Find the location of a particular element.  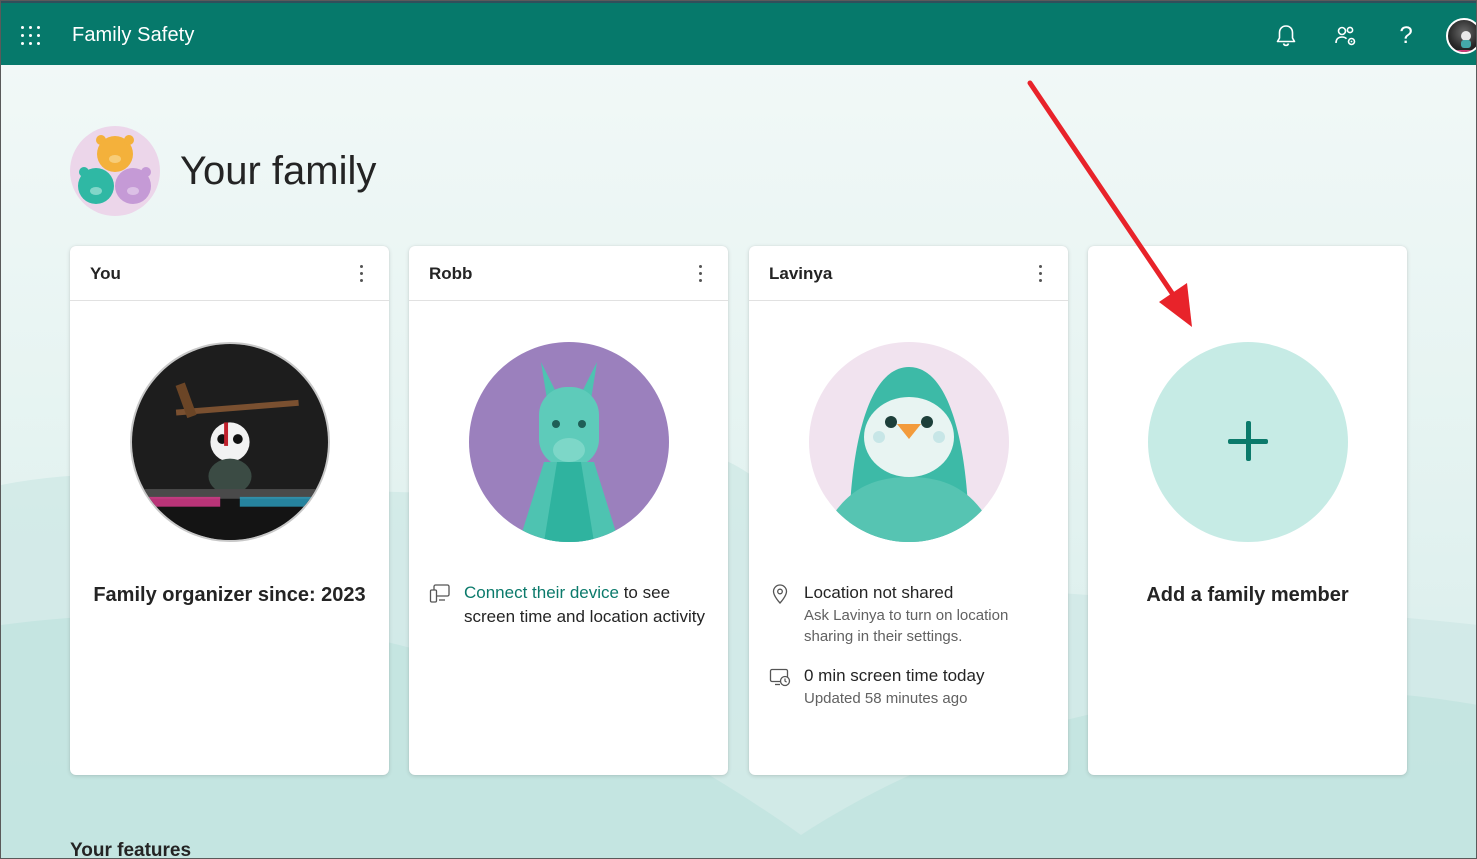

member-name: You is located at coordinates (105, 273).